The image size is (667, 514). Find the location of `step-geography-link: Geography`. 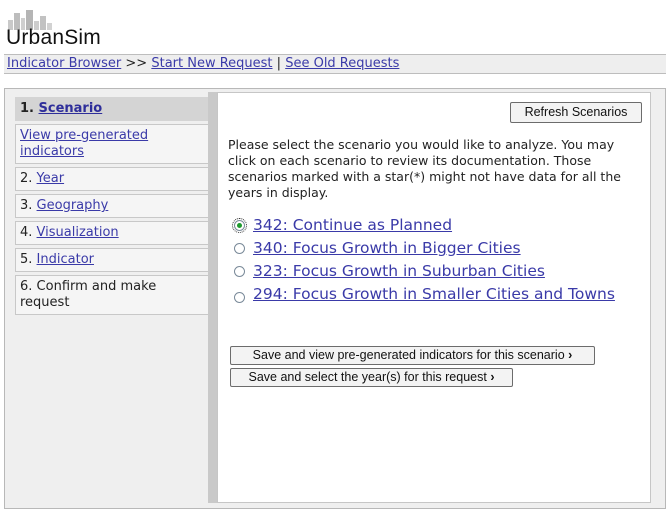

step-geography-link: Geography is located at coordinates (73, 205).